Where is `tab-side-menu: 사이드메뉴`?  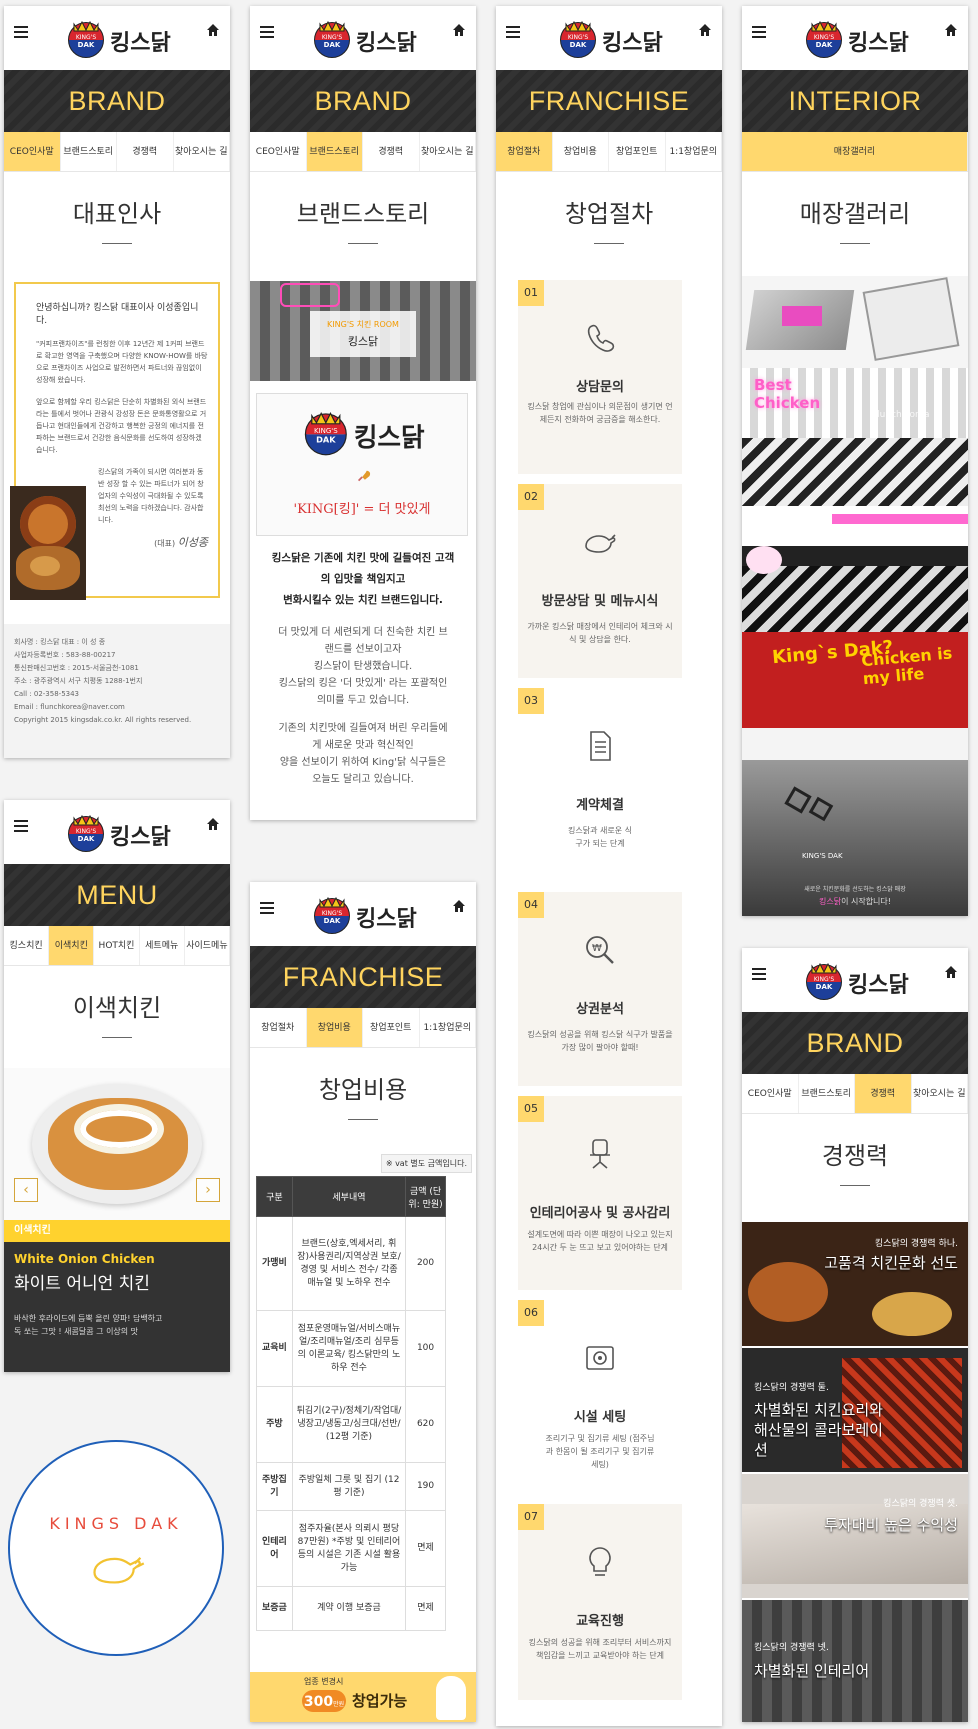
tab-side-menu: 사이드메뉴 is located at coordinates (207, 945).